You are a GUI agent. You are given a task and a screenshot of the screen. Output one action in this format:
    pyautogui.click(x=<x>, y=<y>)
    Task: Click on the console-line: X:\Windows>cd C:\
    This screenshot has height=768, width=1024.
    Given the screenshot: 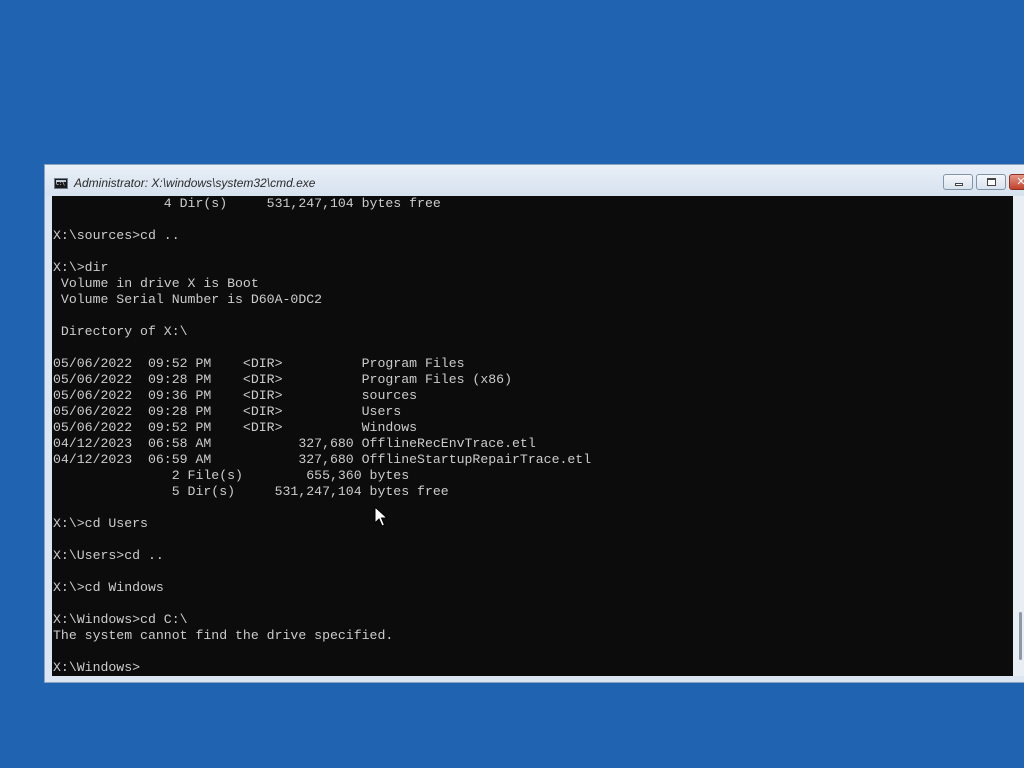 What is the action you would take?
    pyautogui.click(x=120, y=619)
    